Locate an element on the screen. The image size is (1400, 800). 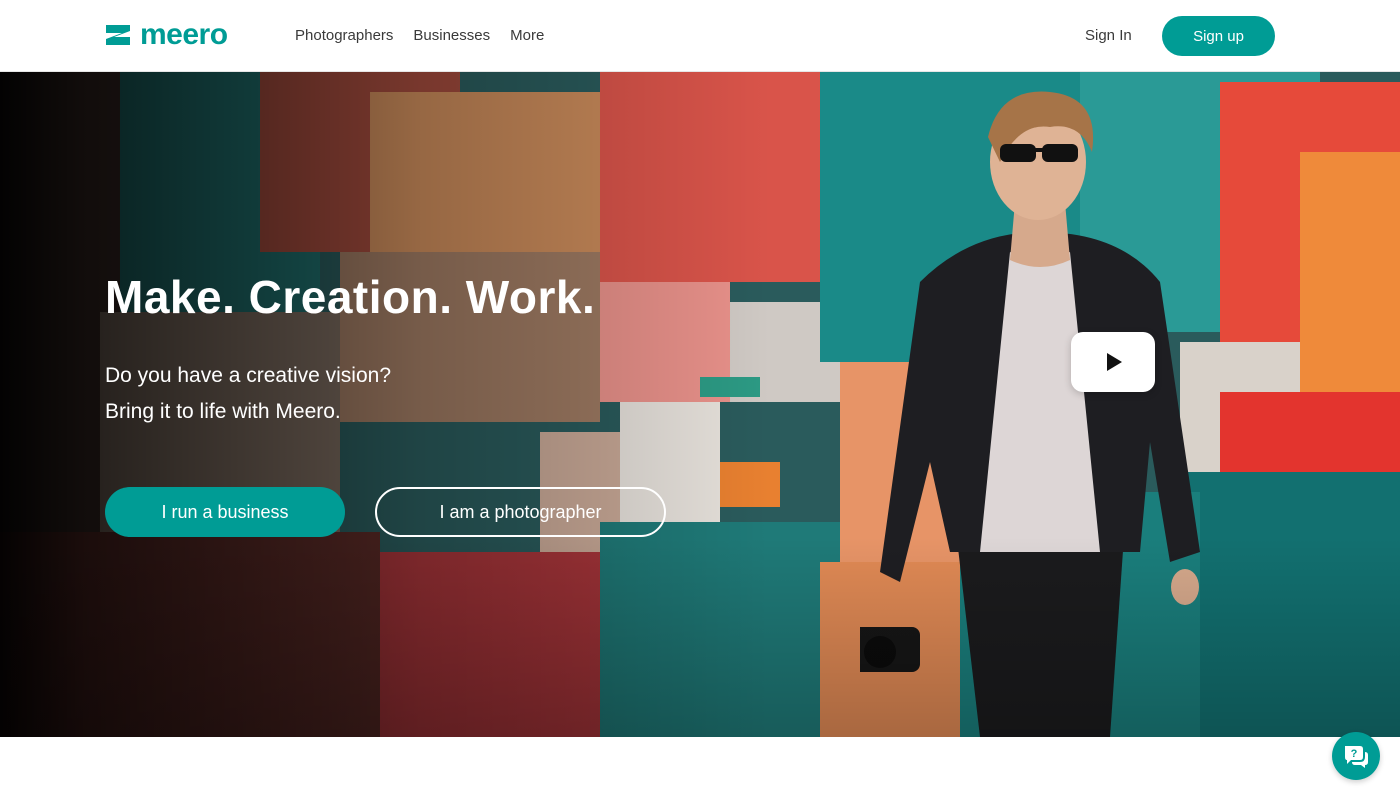
nav-item-photographers: Photographers is located at coordinates (344, 36).